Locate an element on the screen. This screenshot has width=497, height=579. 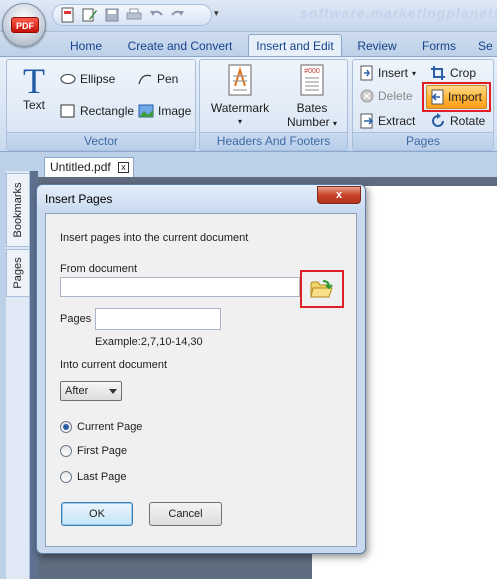
radio-last-page-dot is located at coordinates (66, 477).